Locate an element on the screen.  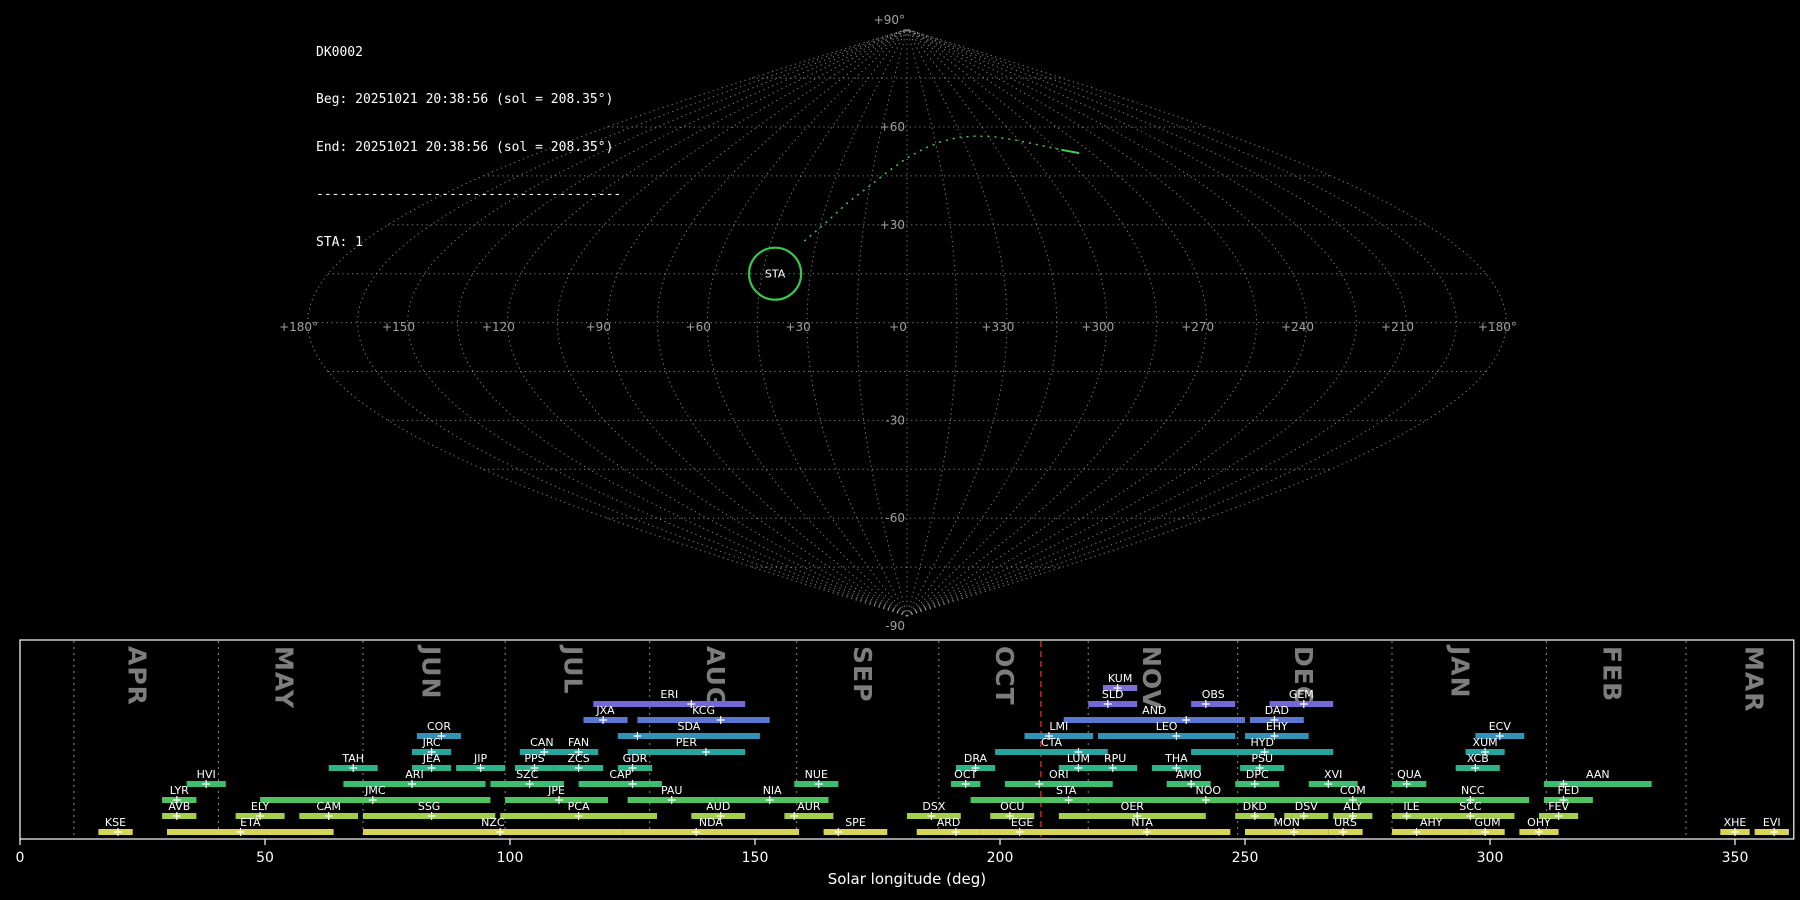
shower-label-DKD: DKD is located at coordinates (1255, 806).